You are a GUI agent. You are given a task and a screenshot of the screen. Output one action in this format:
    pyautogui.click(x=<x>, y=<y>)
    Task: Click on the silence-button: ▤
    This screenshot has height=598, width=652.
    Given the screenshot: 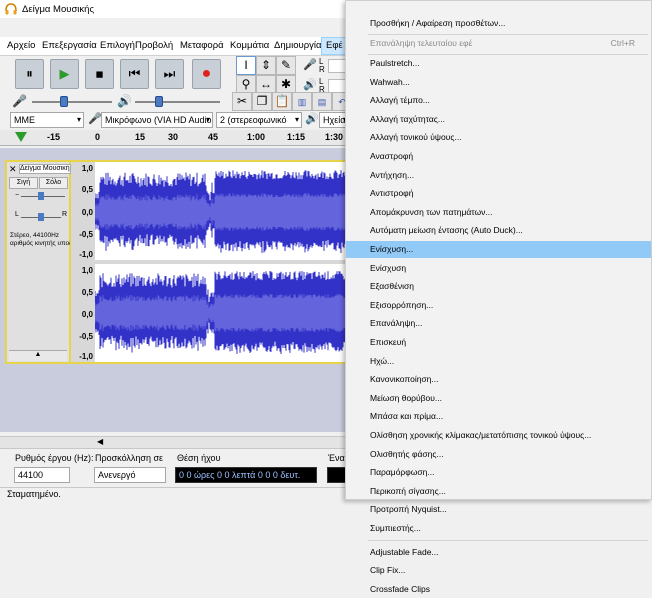 What is the action you would take?
    pyautogui.click(x=322, y=101)
    